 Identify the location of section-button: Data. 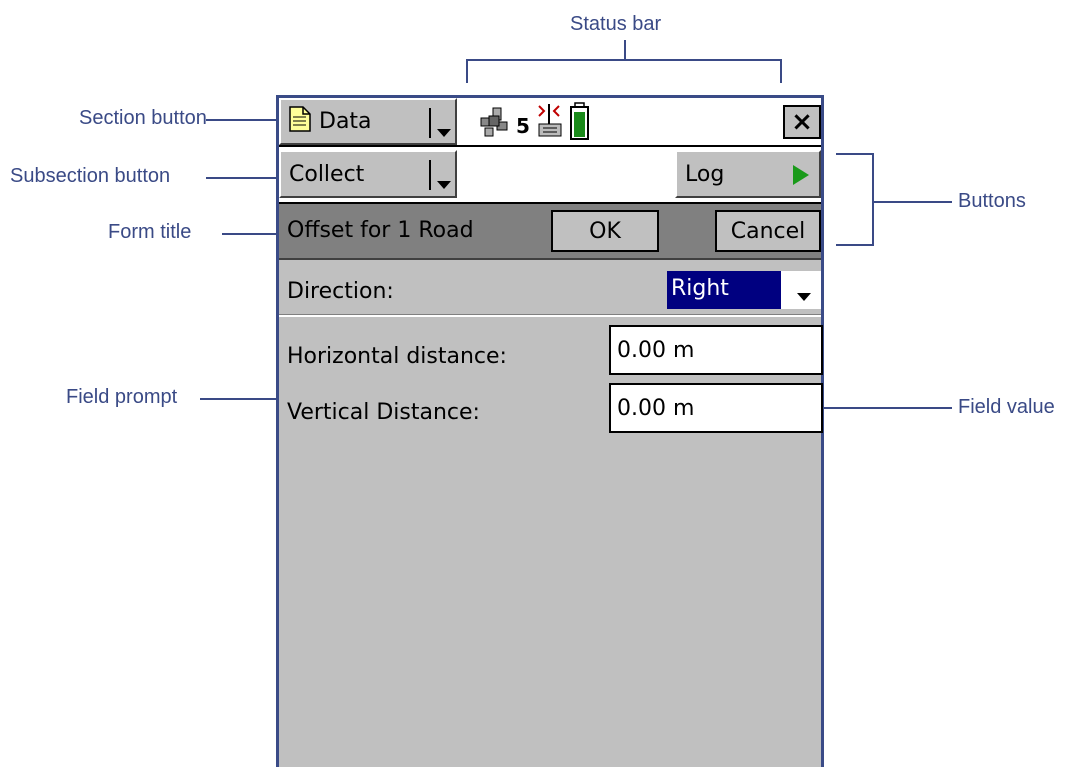
(368, 121).